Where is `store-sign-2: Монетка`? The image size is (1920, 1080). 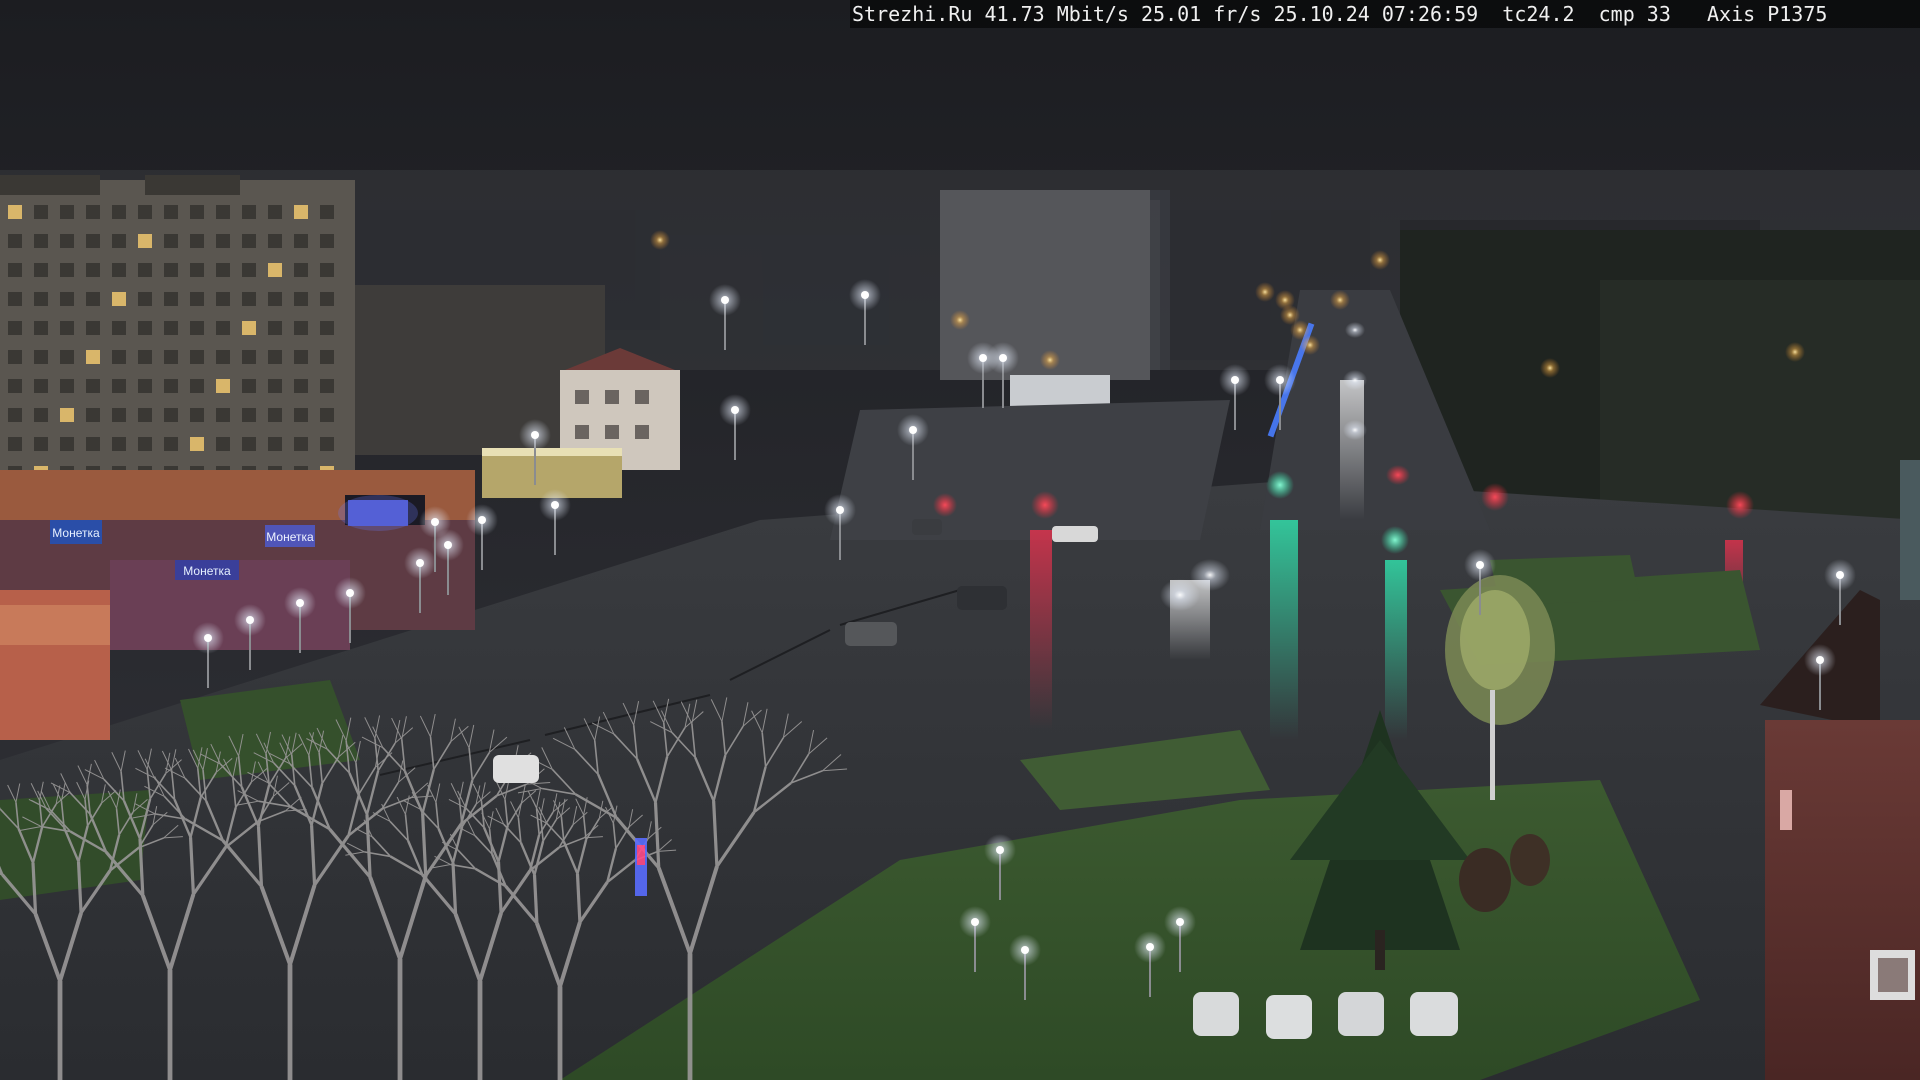
store-sign-2: Монетка is located at coordinates (207, 571).